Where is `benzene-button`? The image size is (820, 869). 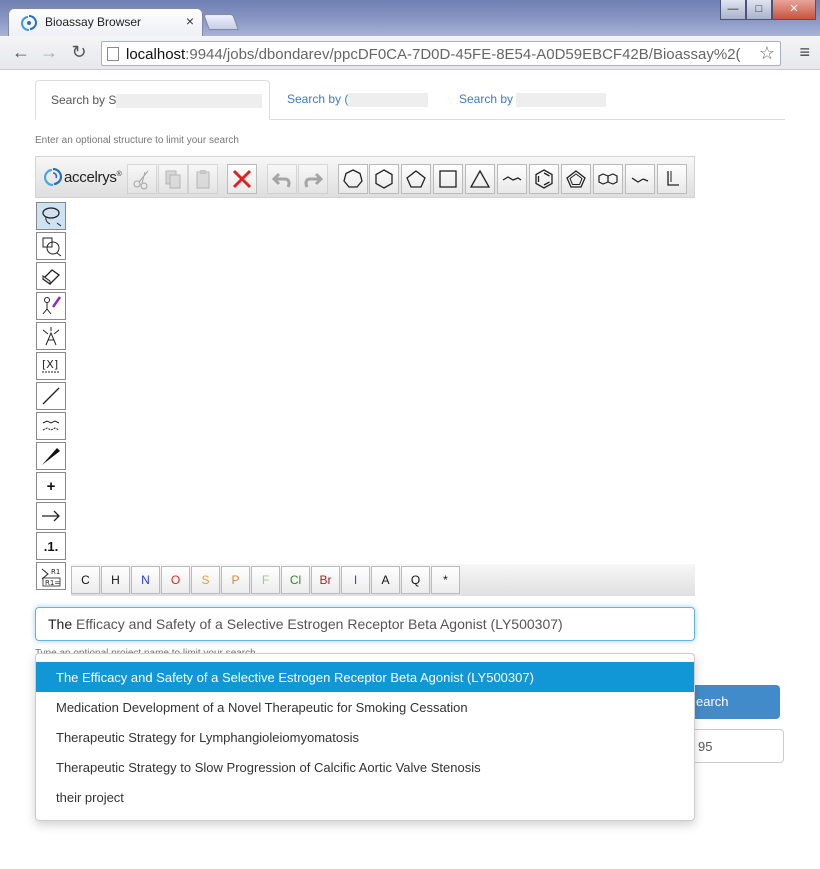 benzene-button is located at coordinates (544, 179).